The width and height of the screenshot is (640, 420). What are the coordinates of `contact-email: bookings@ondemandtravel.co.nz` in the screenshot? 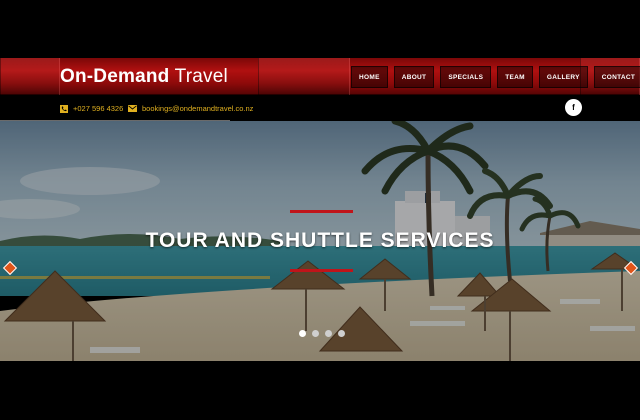 It's located at (190, 108).